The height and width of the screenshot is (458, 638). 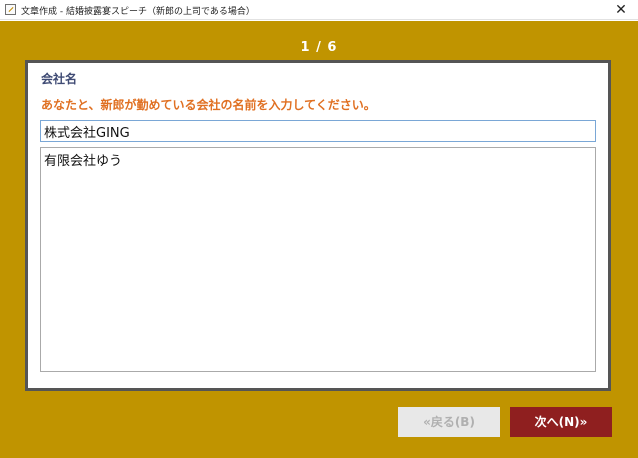 What do you see at coordinates (621, 10) in the screenshot?
I see `close-button: ✕` at bounding box center [621, 10].